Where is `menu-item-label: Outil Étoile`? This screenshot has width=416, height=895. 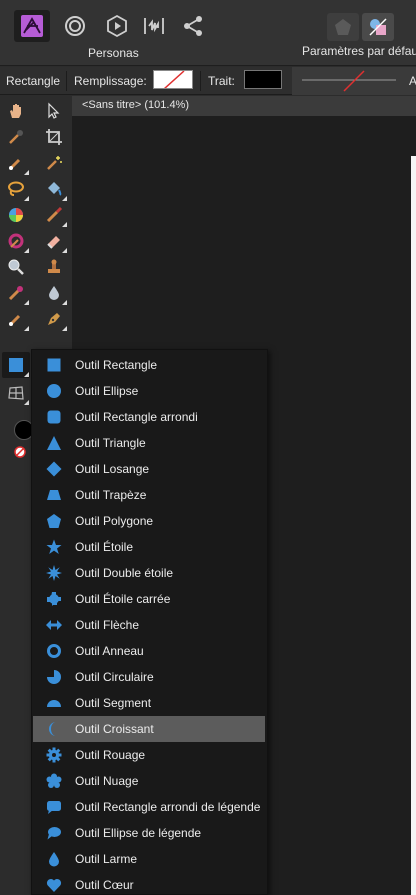 menu-item-label: Outil Étoile is located at coordinates (104, 547).